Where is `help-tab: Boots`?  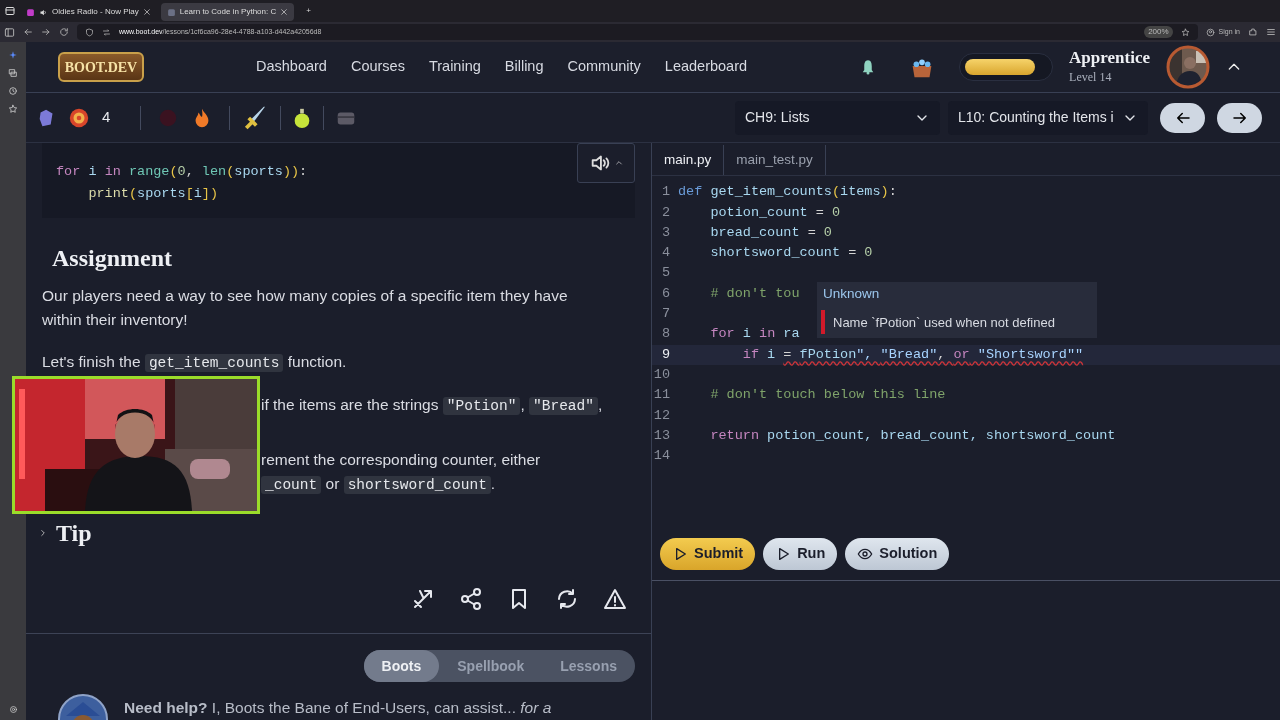 help-tab: Boots is located at coordinates (401, 666).